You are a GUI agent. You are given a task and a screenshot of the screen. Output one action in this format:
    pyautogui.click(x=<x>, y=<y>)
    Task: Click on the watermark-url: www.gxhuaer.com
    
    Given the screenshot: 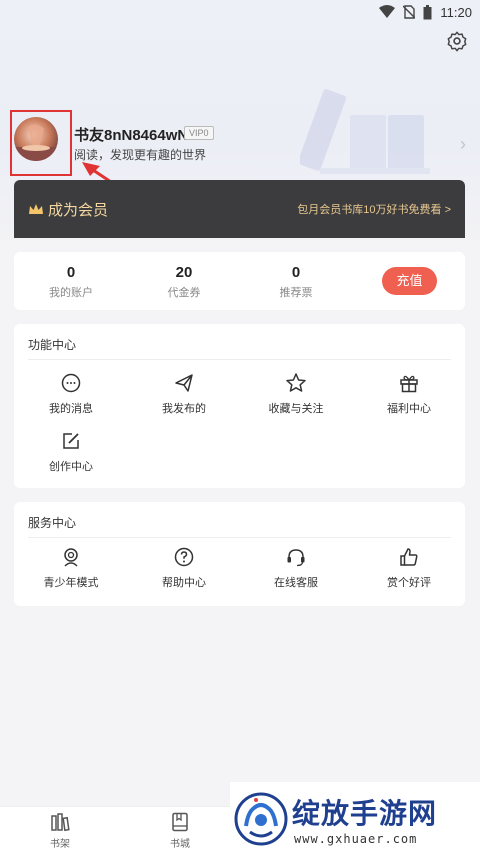 What is the action you would take?
    pyautogui.click(x=356, y=839)
    